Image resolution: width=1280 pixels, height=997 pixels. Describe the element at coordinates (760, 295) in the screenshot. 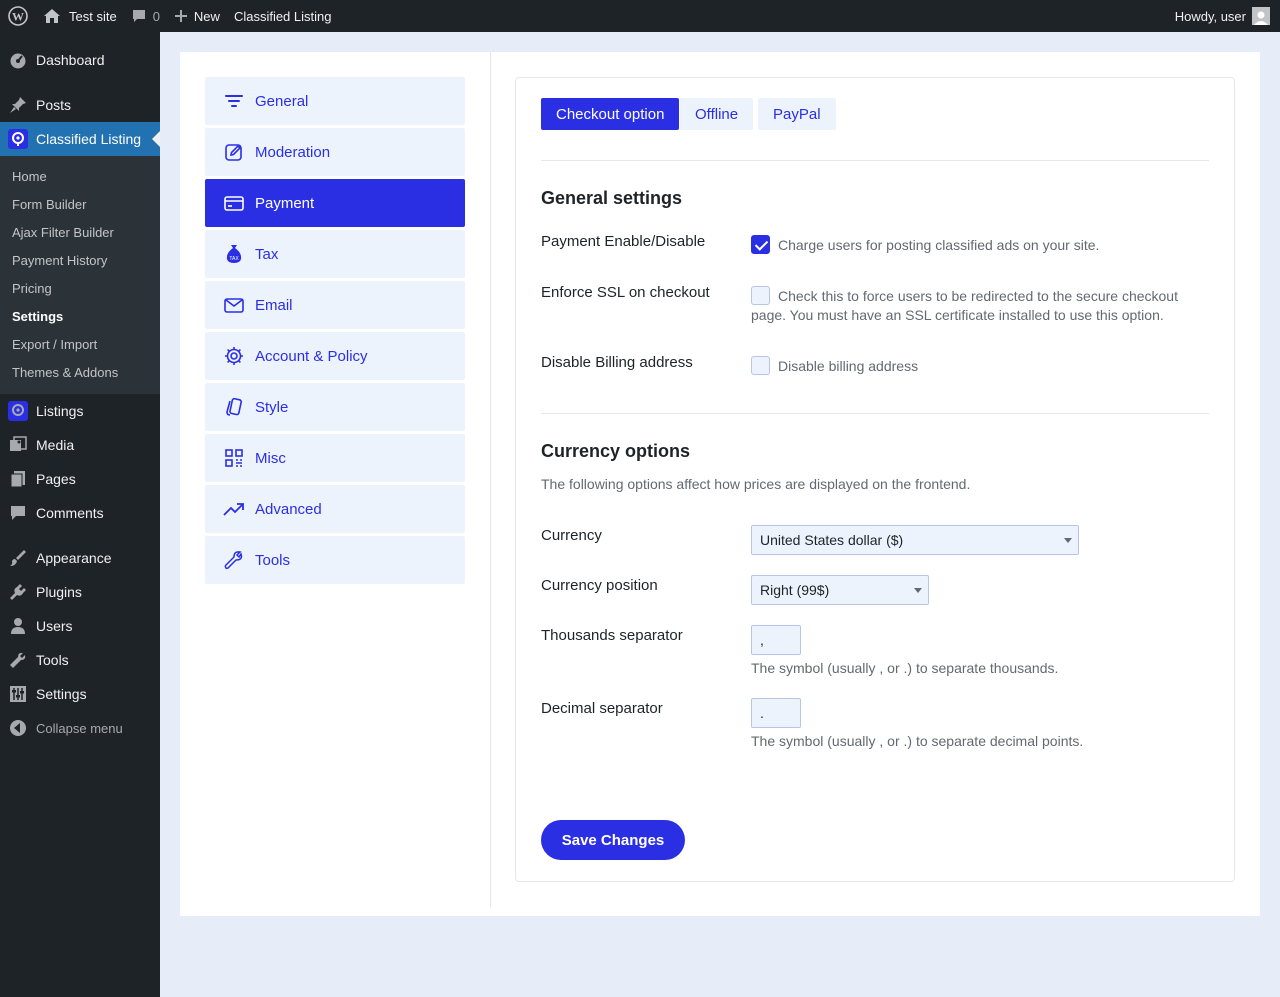

I see `enforce-ssl-checkbox` at that location.